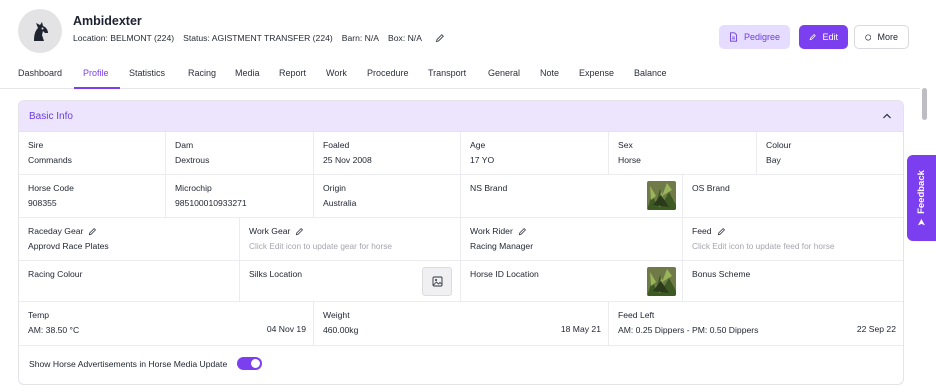 This screenshot has height=392, width=936. Describe the element at coordinates (51, 188) in the screenshot. I see `horse-code-label: Horse Code` at that location.